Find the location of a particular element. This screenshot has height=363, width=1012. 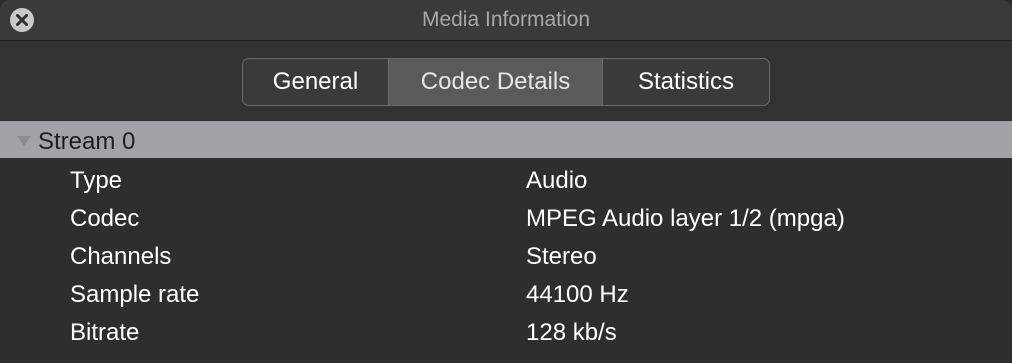

titlebar: Media Information is located at coordinates (506, 20).